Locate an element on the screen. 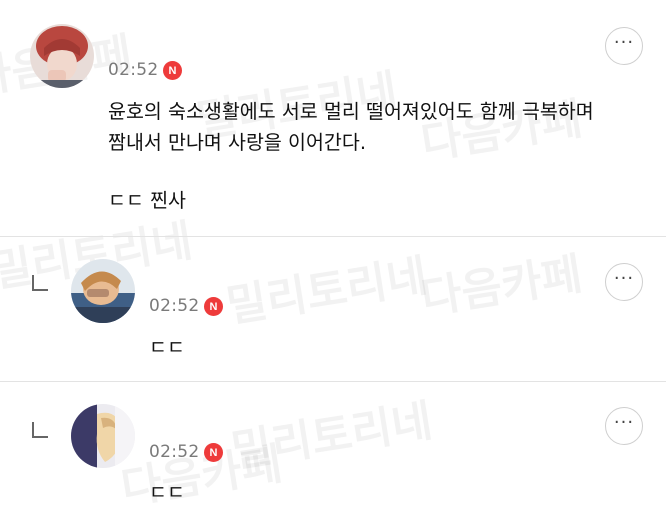  comment-text: 윤호의 숙소생활에도 서로 멀리 떨어져있어도 함께 극복하며 is located at coordinates (351, 111).